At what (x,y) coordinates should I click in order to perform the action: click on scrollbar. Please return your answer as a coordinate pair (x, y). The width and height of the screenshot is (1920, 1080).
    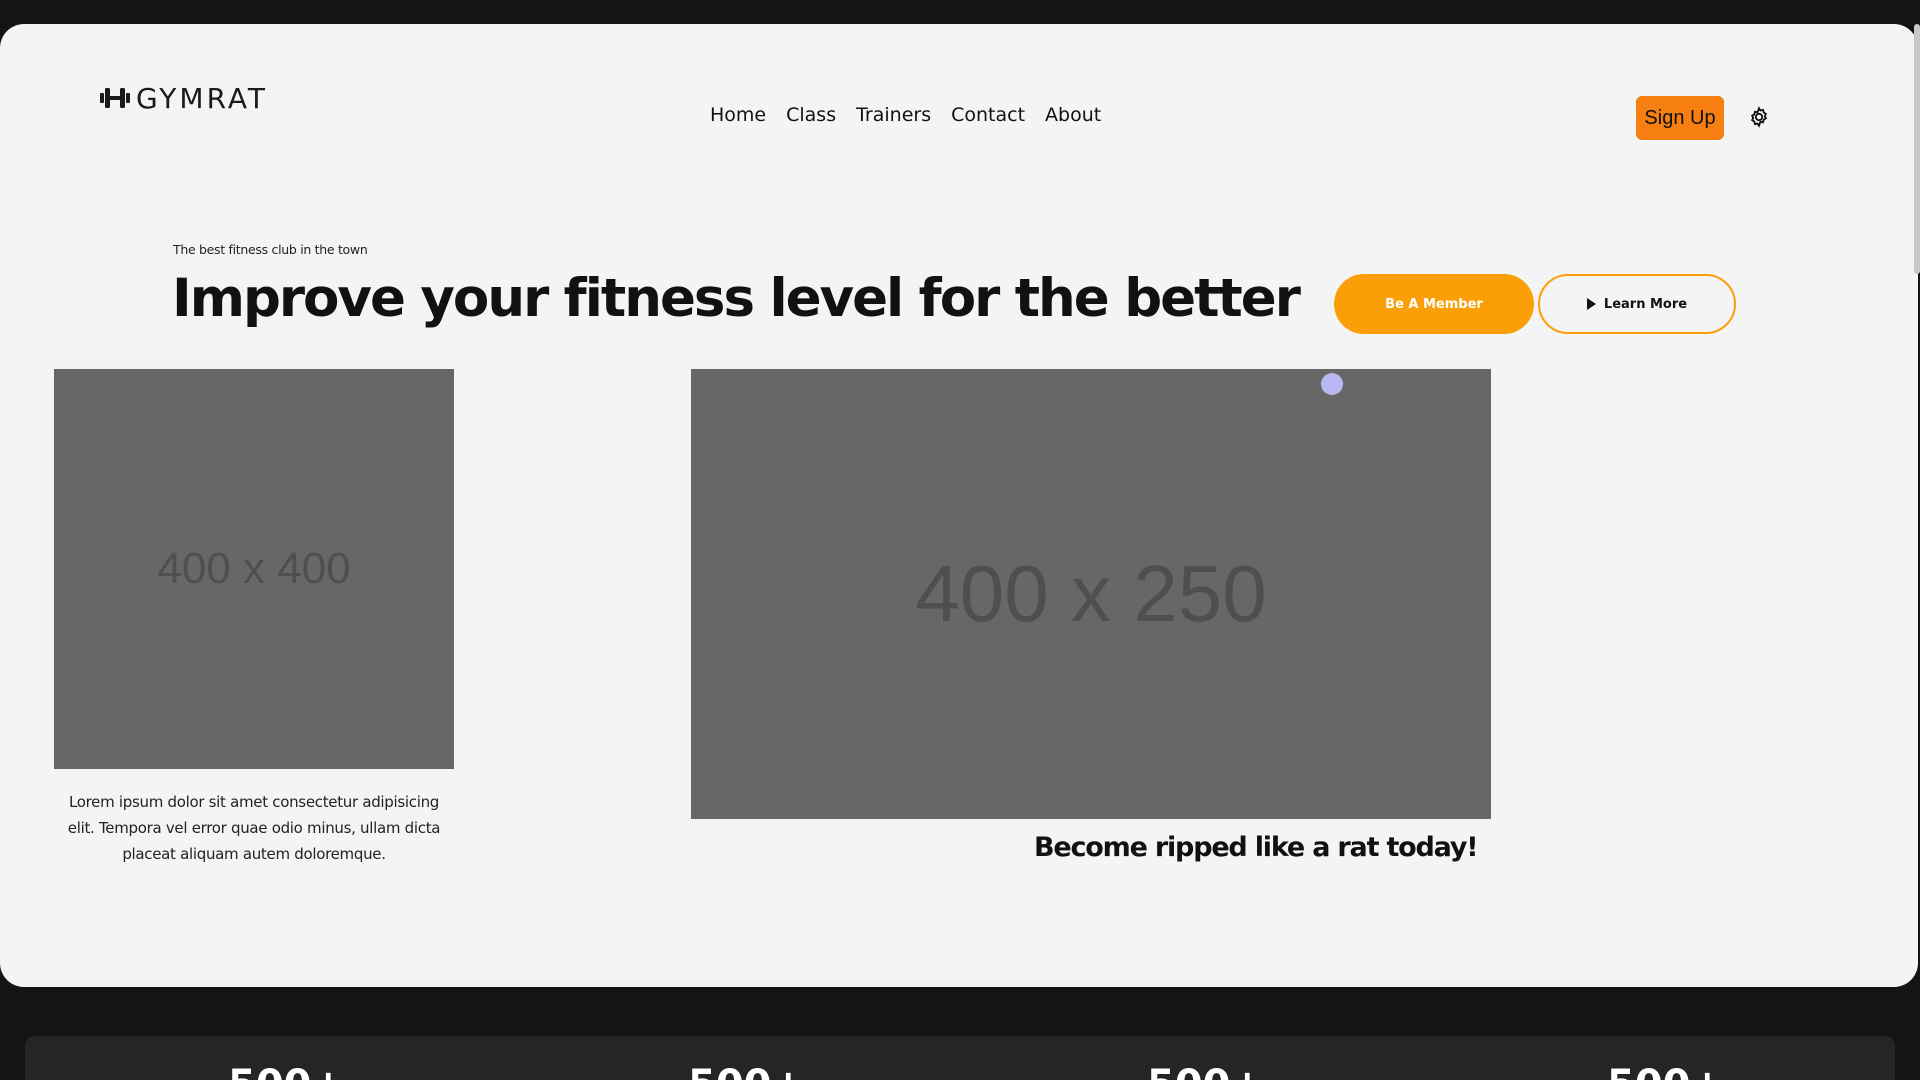
    Looking at the image, I should click on (1917, 149).